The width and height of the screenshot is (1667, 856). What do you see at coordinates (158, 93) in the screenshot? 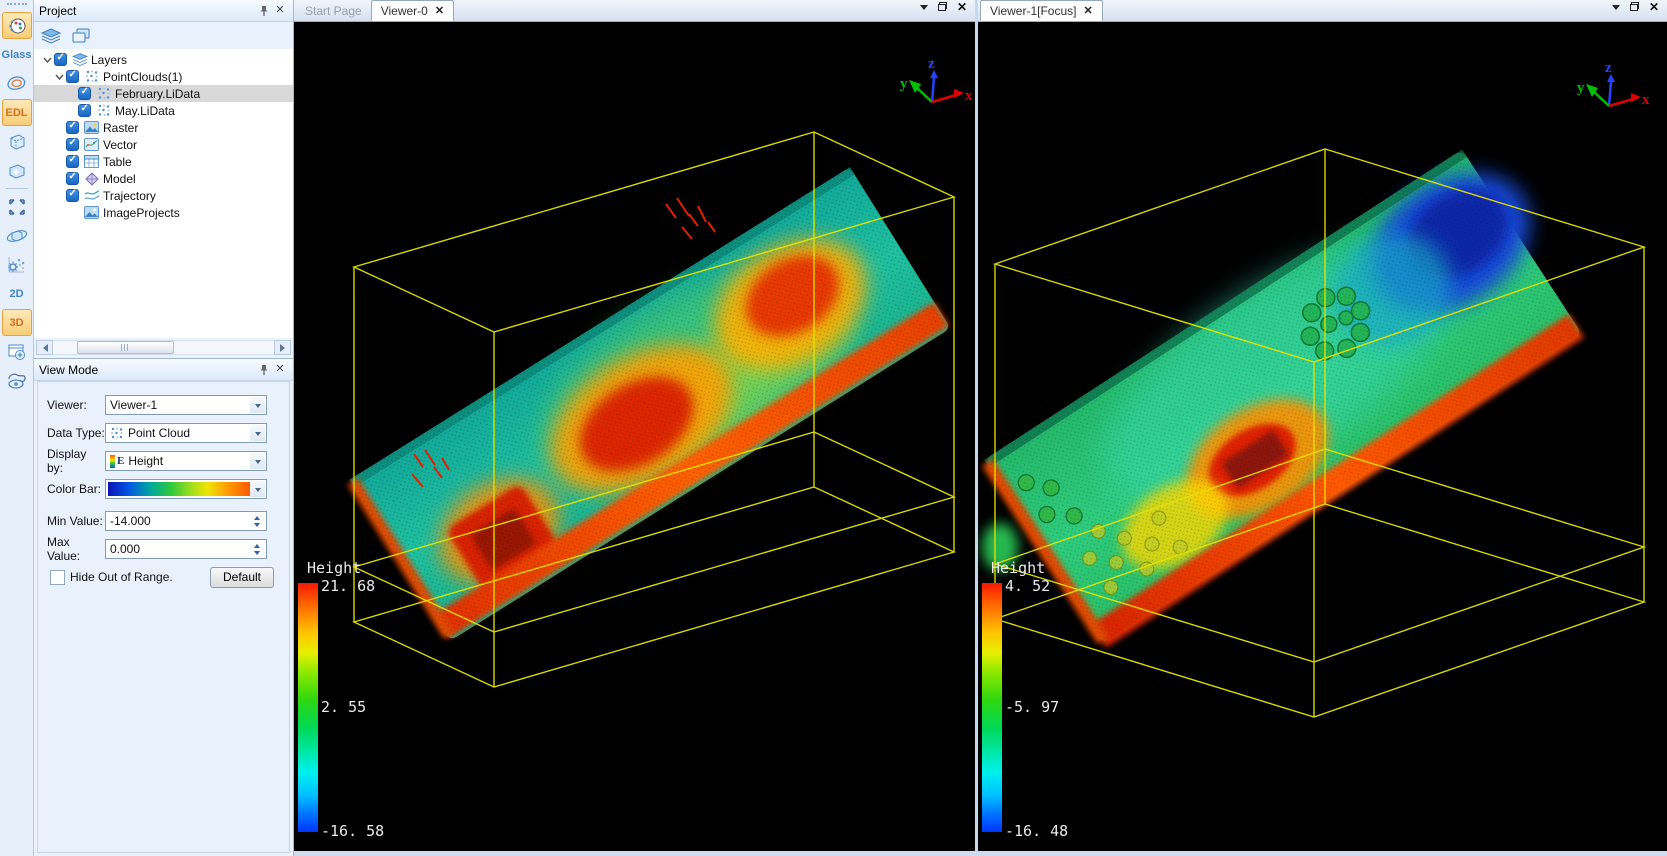
I see `tree-label: February.LiData` at bounding box center [158, 93].